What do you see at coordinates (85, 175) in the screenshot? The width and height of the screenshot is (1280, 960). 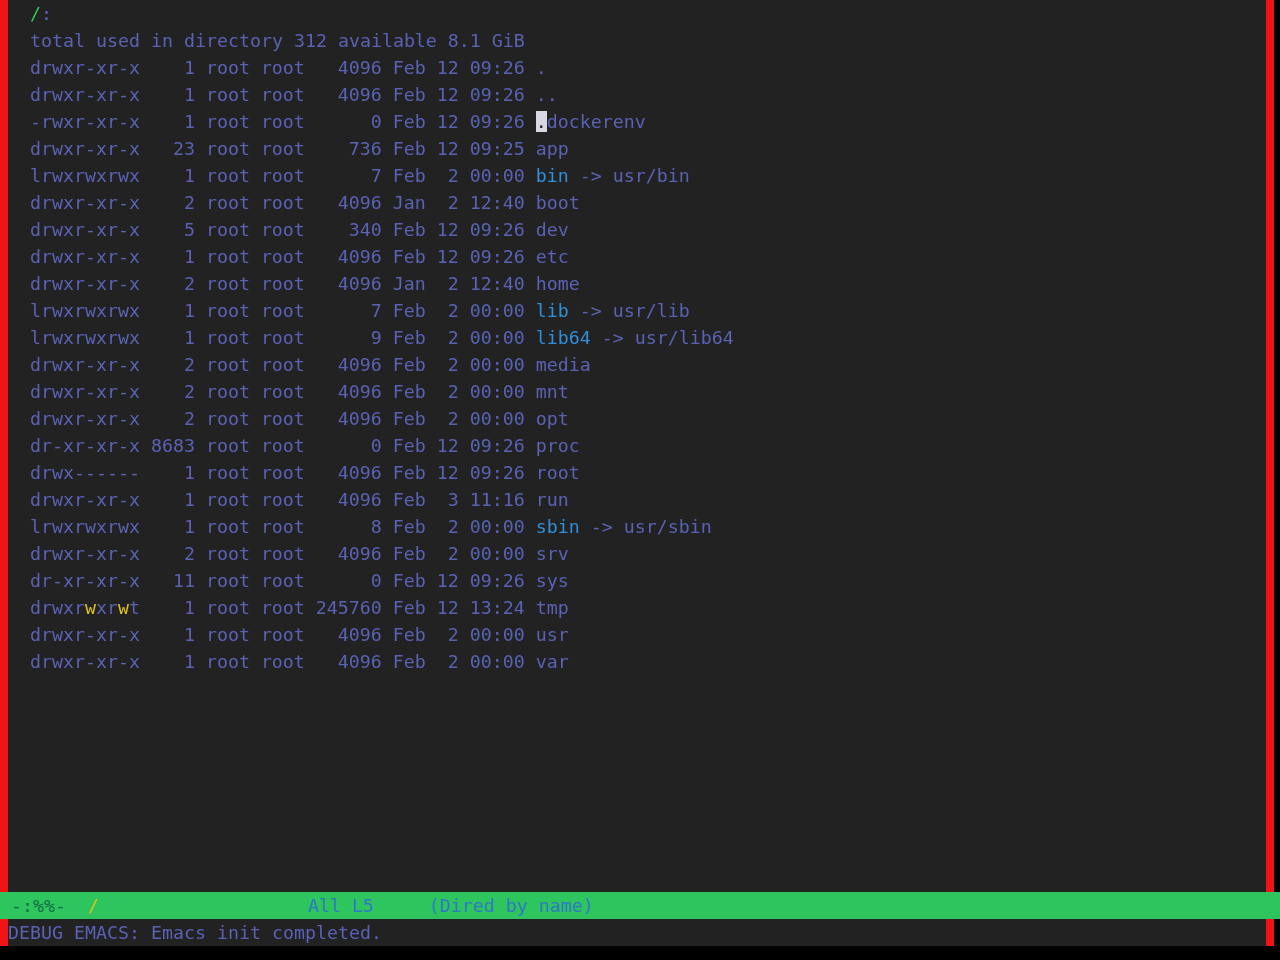 I see `permissions-text: lrwxrwxrwx` at bounding box center [85, 175].